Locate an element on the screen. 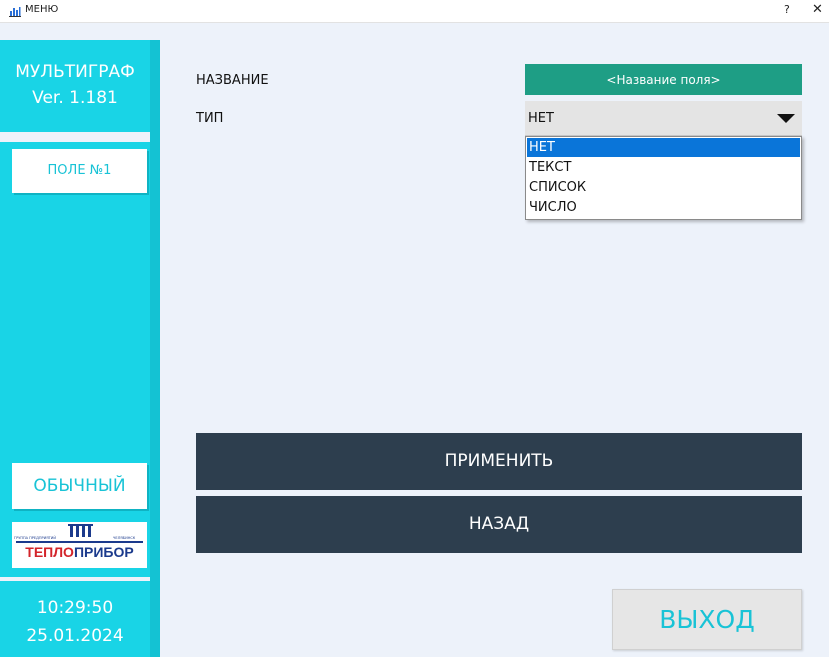  company-logo: ГРУППА ПРЕДПРИЯТИЙ ЧЕЛЯБИНСК ТЕПЛОПРИБОР is located at coordinates (79, 545).